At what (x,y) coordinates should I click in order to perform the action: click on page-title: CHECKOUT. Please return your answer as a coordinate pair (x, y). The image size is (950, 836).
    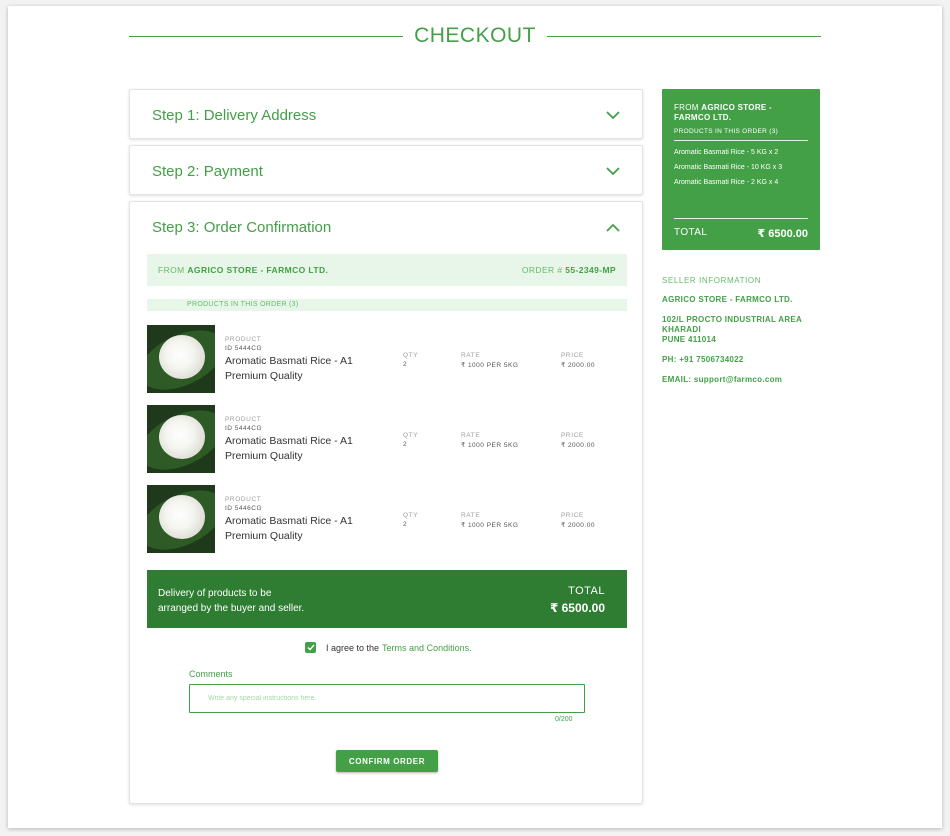
    Looking at the image, I should click on (475, 35).